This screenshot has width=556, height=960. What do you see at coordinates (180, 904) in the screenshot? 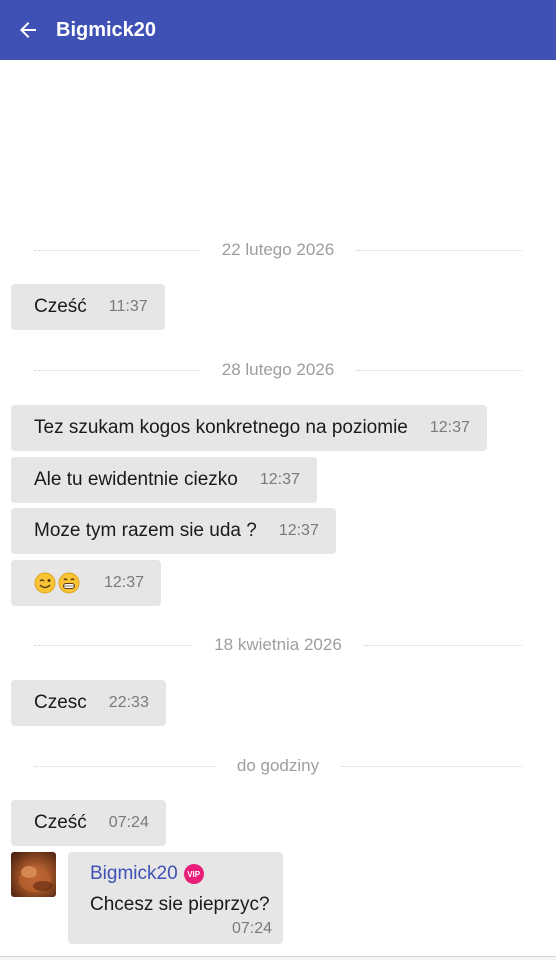
I see `message-text: Chcesz sie pieprzyc?` at bounding box center [180, 904].